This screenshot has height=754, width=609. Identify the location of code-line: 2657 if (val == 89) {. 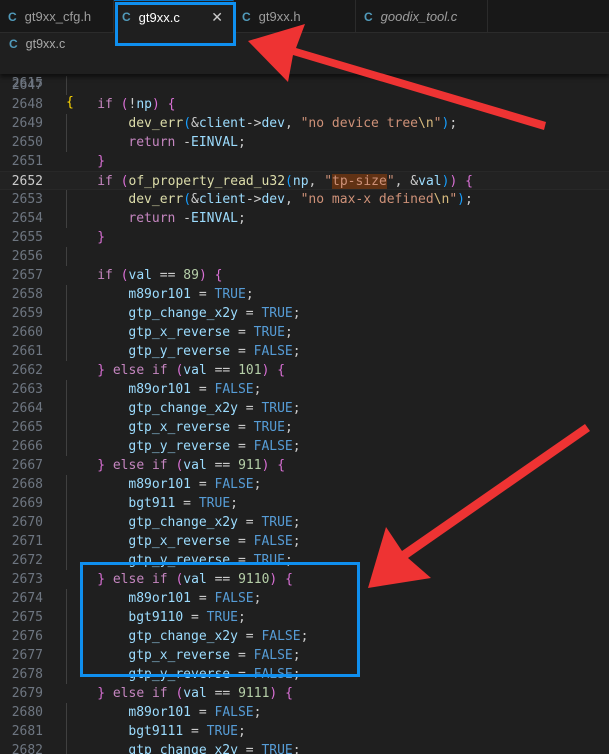
(304, 275).